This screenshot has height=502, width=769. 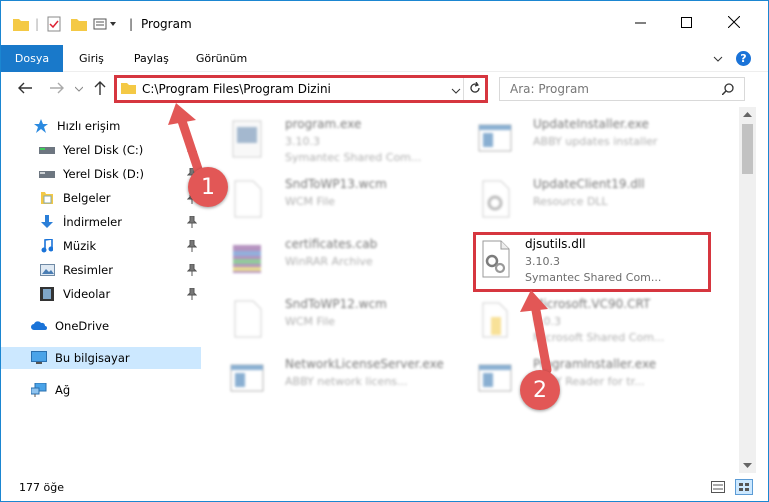 What do you see at coordinates (534, 301) in the screenshot?
I see `arrow-2-head` at bounding box center [534, 301].